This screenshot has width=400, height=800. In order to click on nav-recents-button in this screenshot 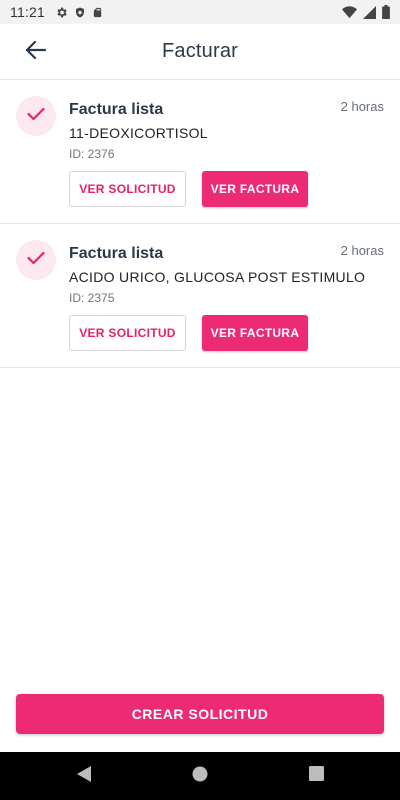, I will do `click(316, 776)`.